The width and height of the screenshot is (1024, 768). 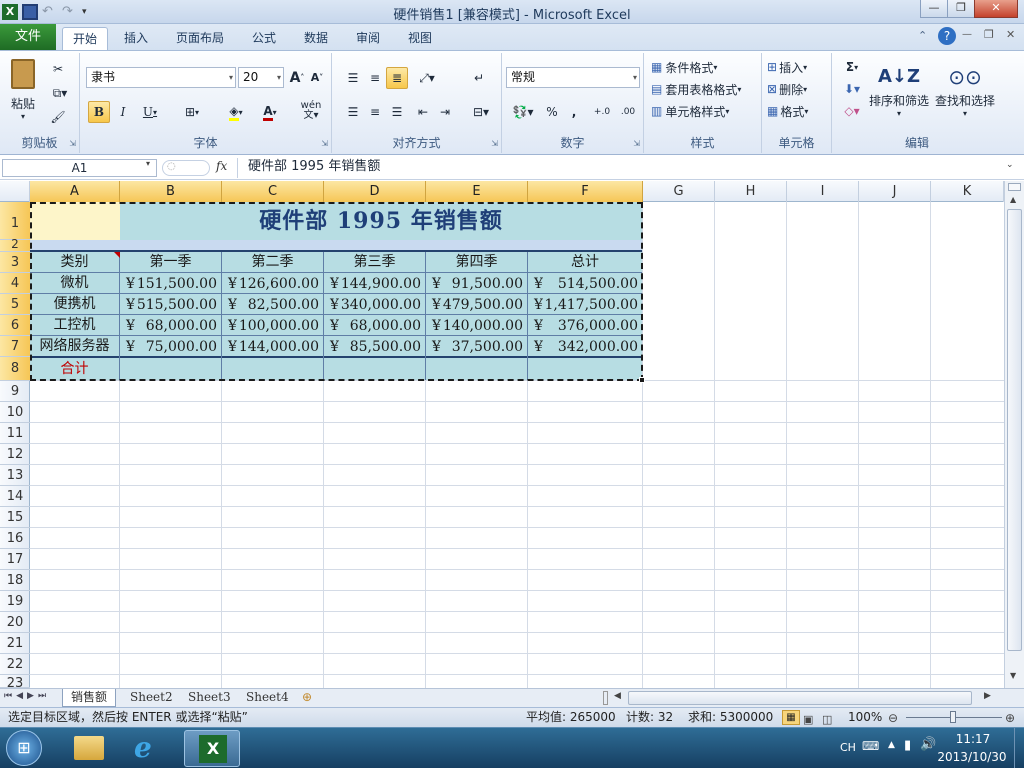 I want to click on paste-button: 粘贴 ▾, so click(x=23, y=90).